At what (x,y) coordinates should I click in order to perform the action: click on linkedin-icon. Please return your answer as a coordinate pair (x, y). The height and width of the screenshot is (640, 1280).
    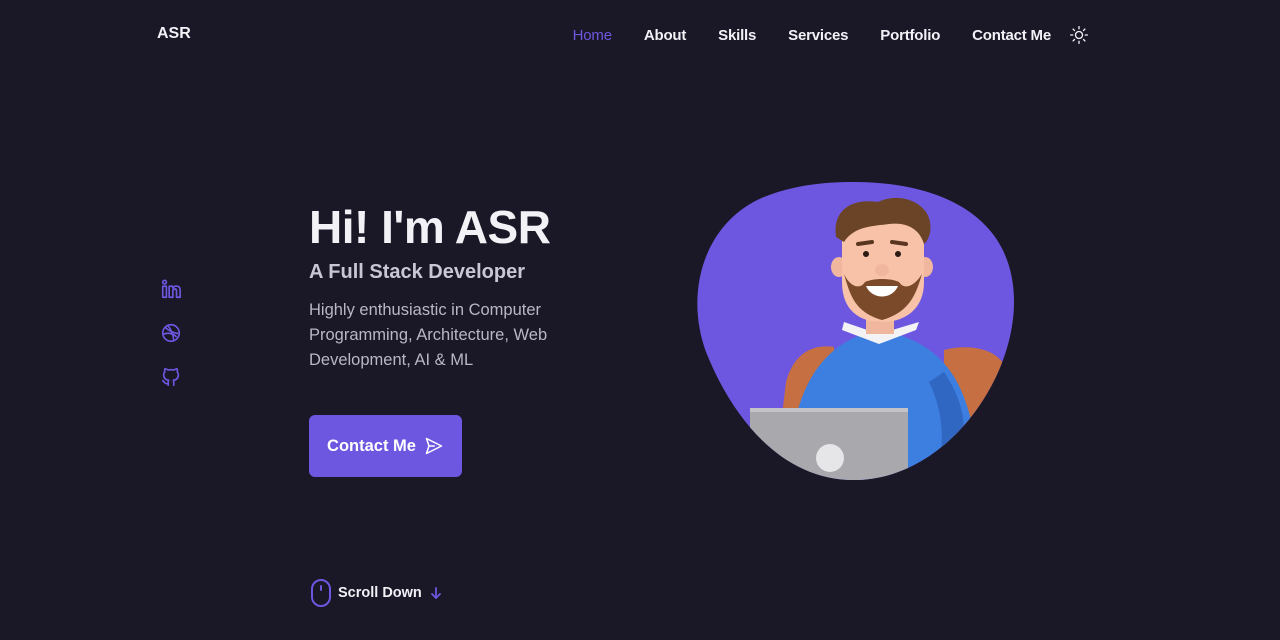
    Looking at the image, I should click on (171, 289).